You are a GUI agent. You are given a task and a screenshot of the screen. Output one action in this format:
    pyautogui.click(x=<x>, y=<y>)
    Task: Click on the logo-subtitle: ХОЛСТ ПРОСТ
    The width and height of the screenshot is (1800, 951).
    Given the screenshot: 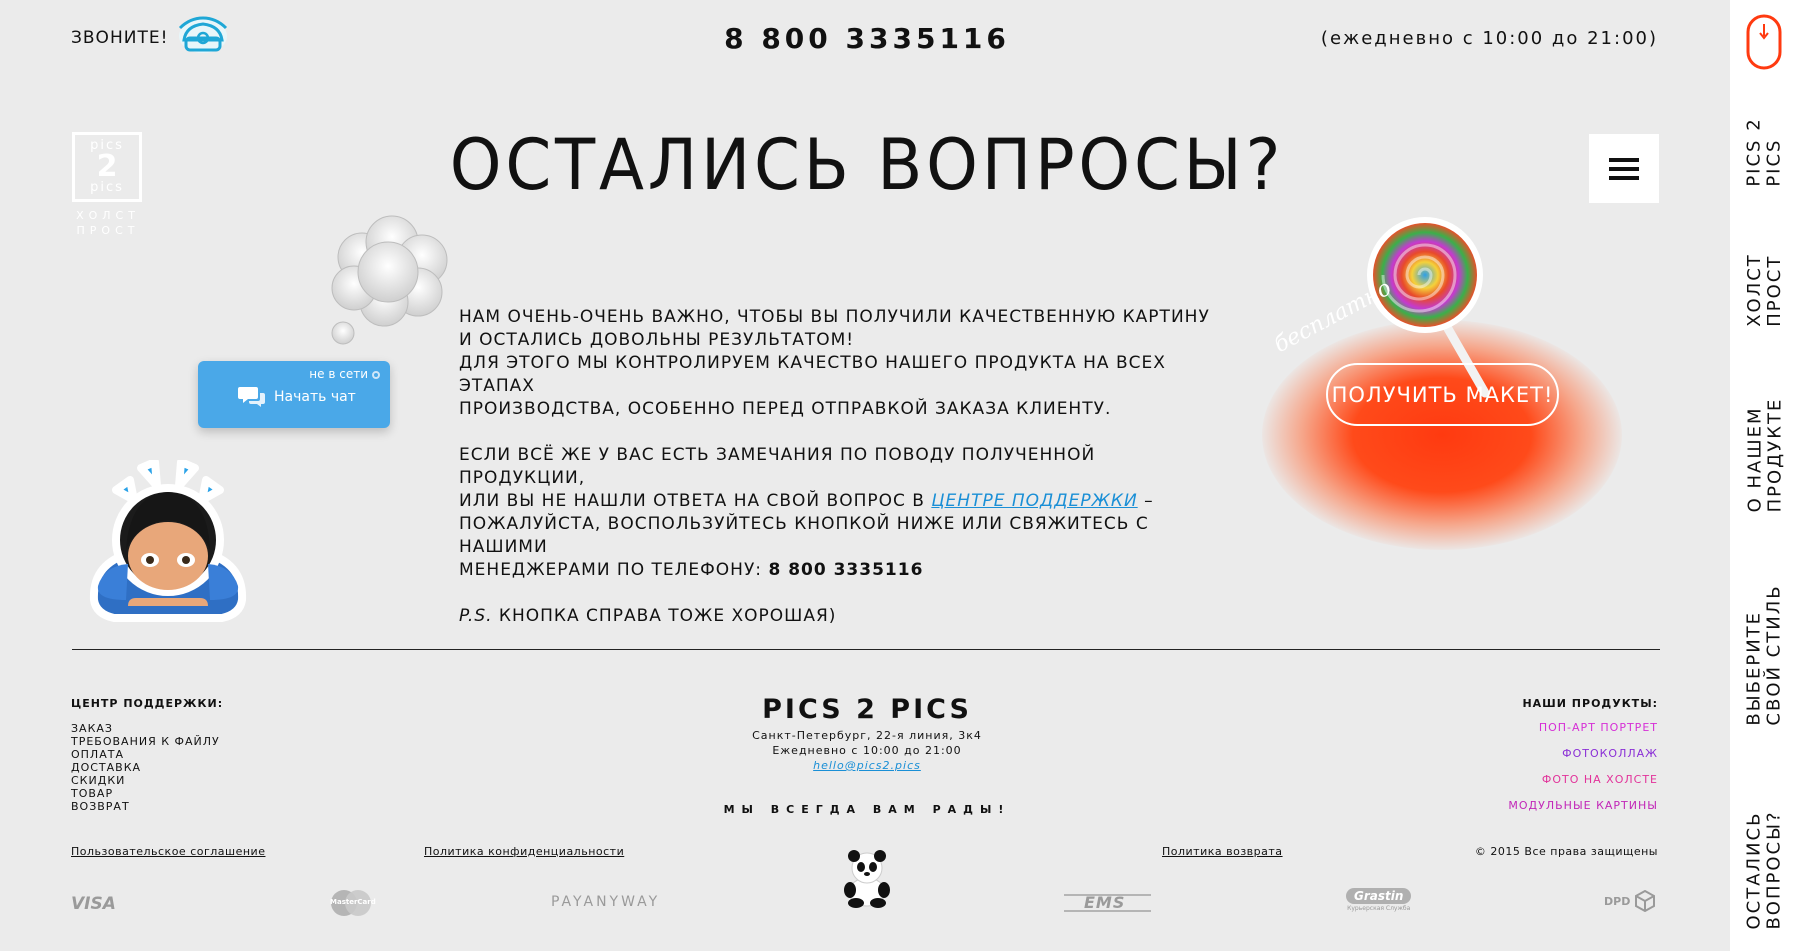 What is the action you would take?
    pyautogui.click(x=108, y=223)
    